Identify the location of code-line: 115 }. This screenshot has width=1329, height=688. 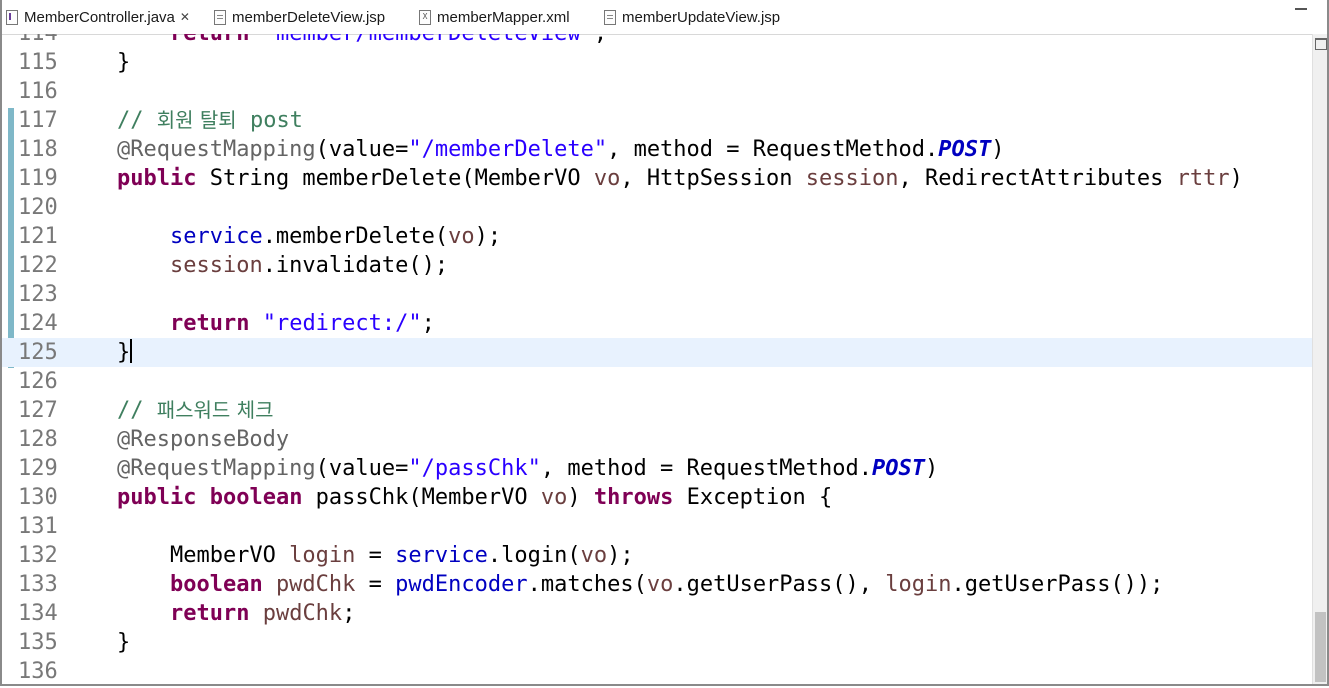
(657, 62).